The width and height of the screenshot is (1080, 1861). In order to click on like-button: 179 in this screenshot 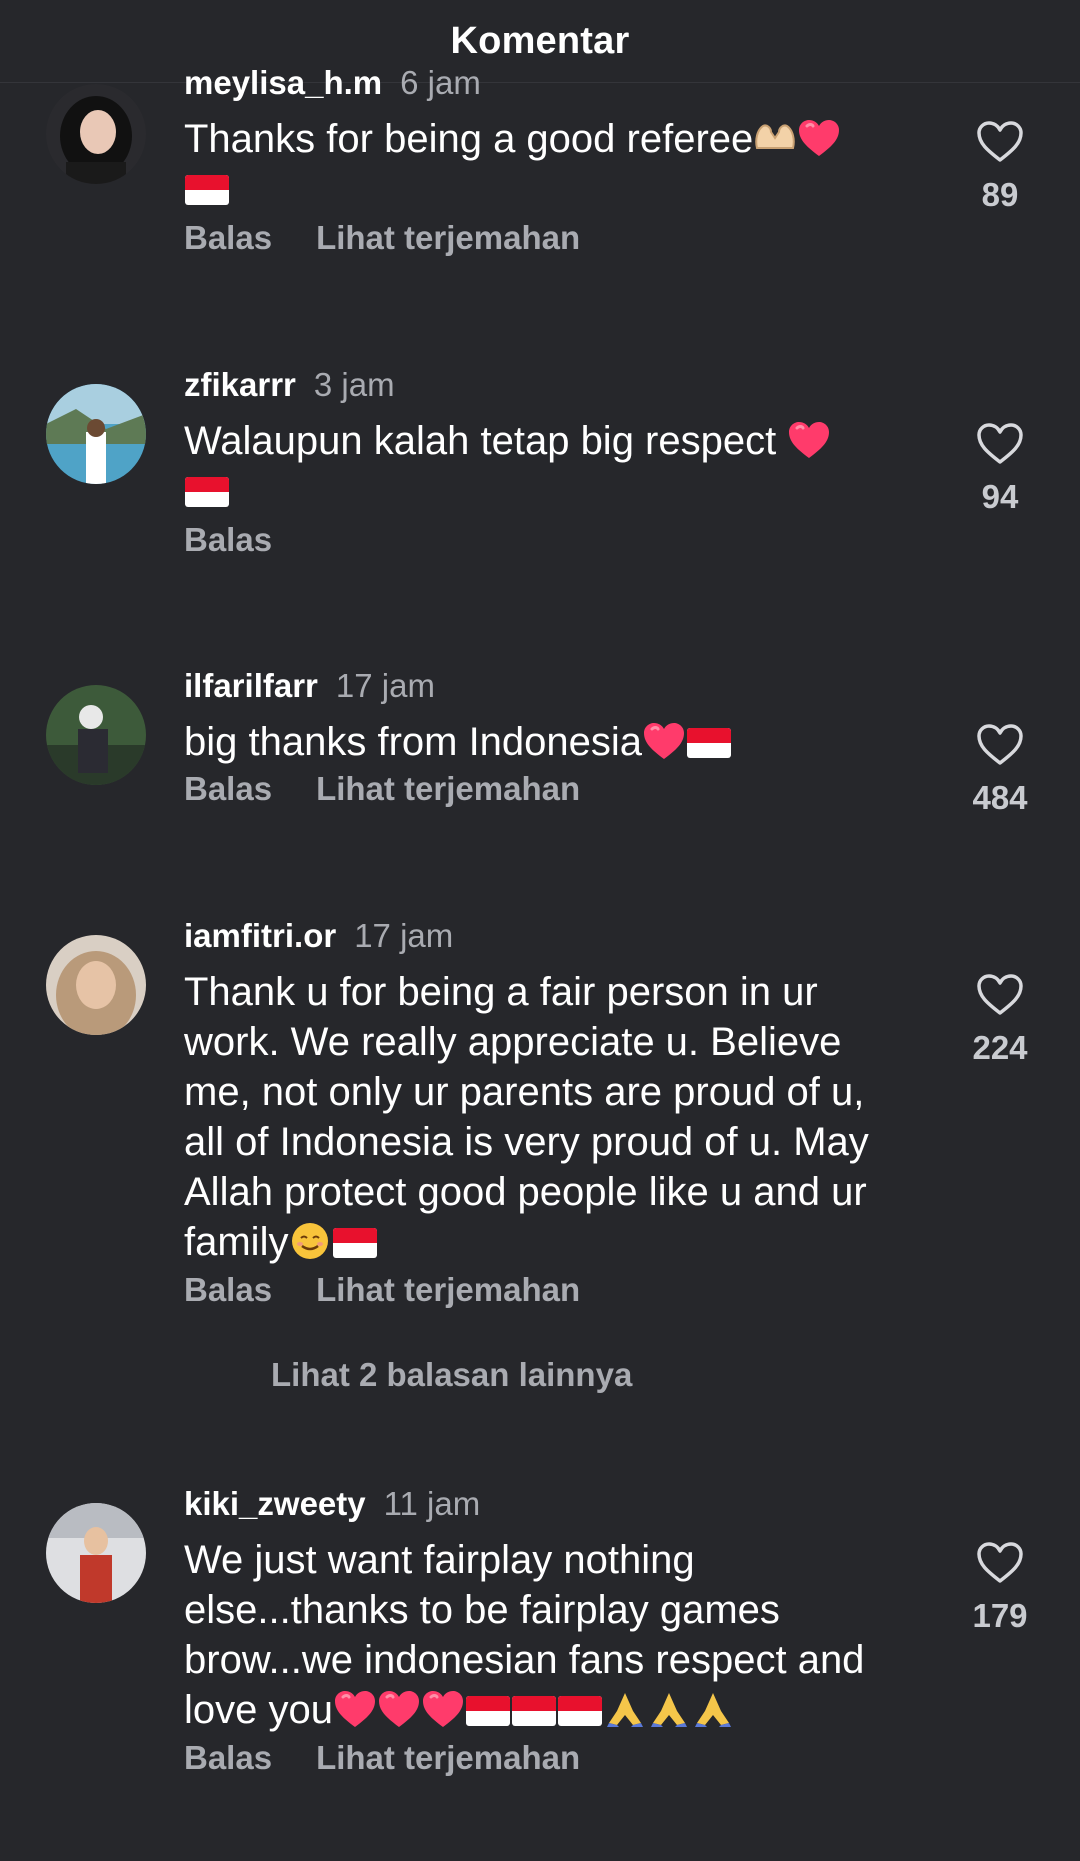, I will do `click(1000, 1588)`.